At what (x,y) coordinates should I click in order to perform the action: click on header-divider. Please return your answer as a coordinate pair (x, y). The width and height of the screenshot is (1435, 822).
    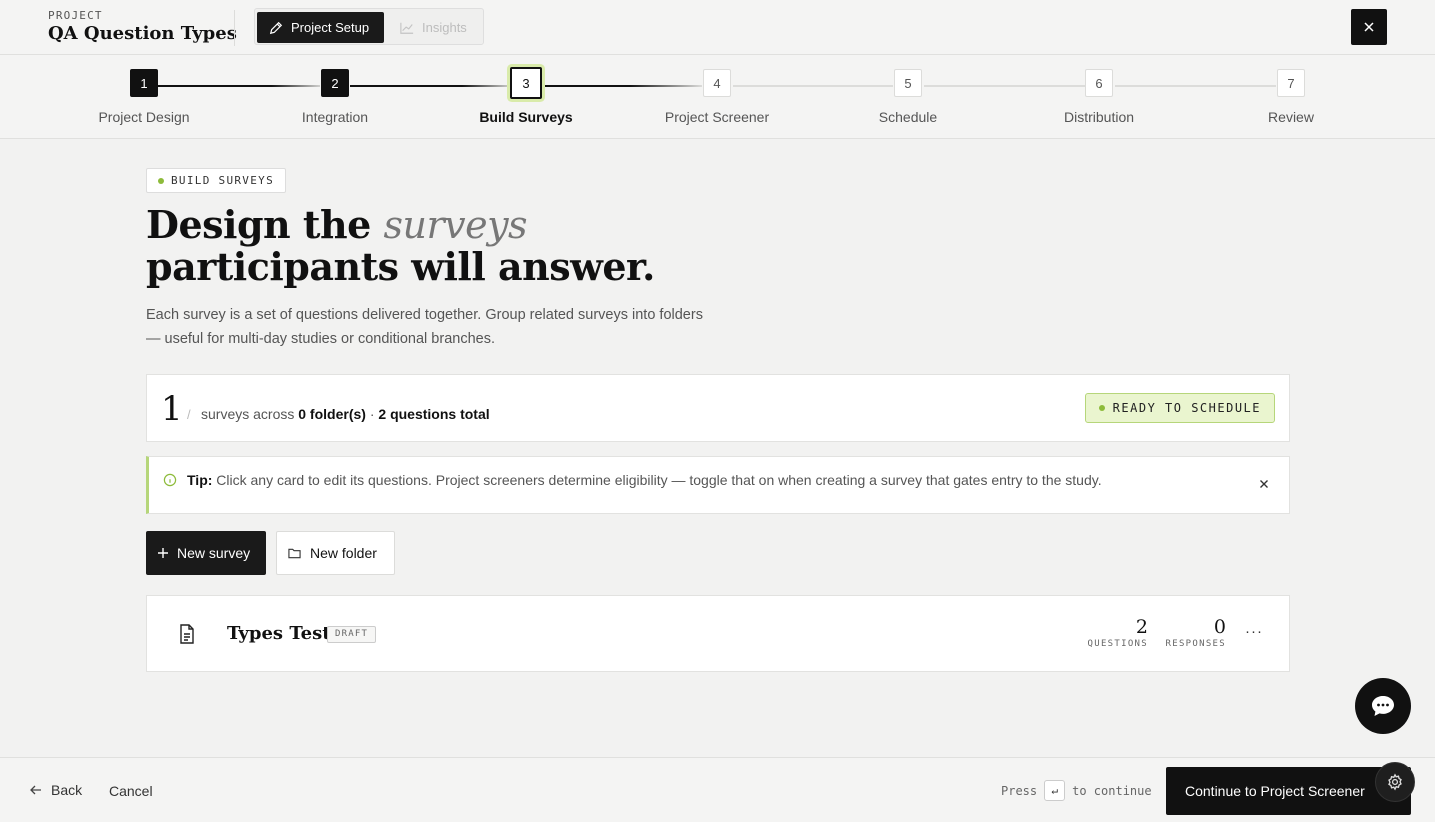
    Looking at the image, I should click on (234, 28).